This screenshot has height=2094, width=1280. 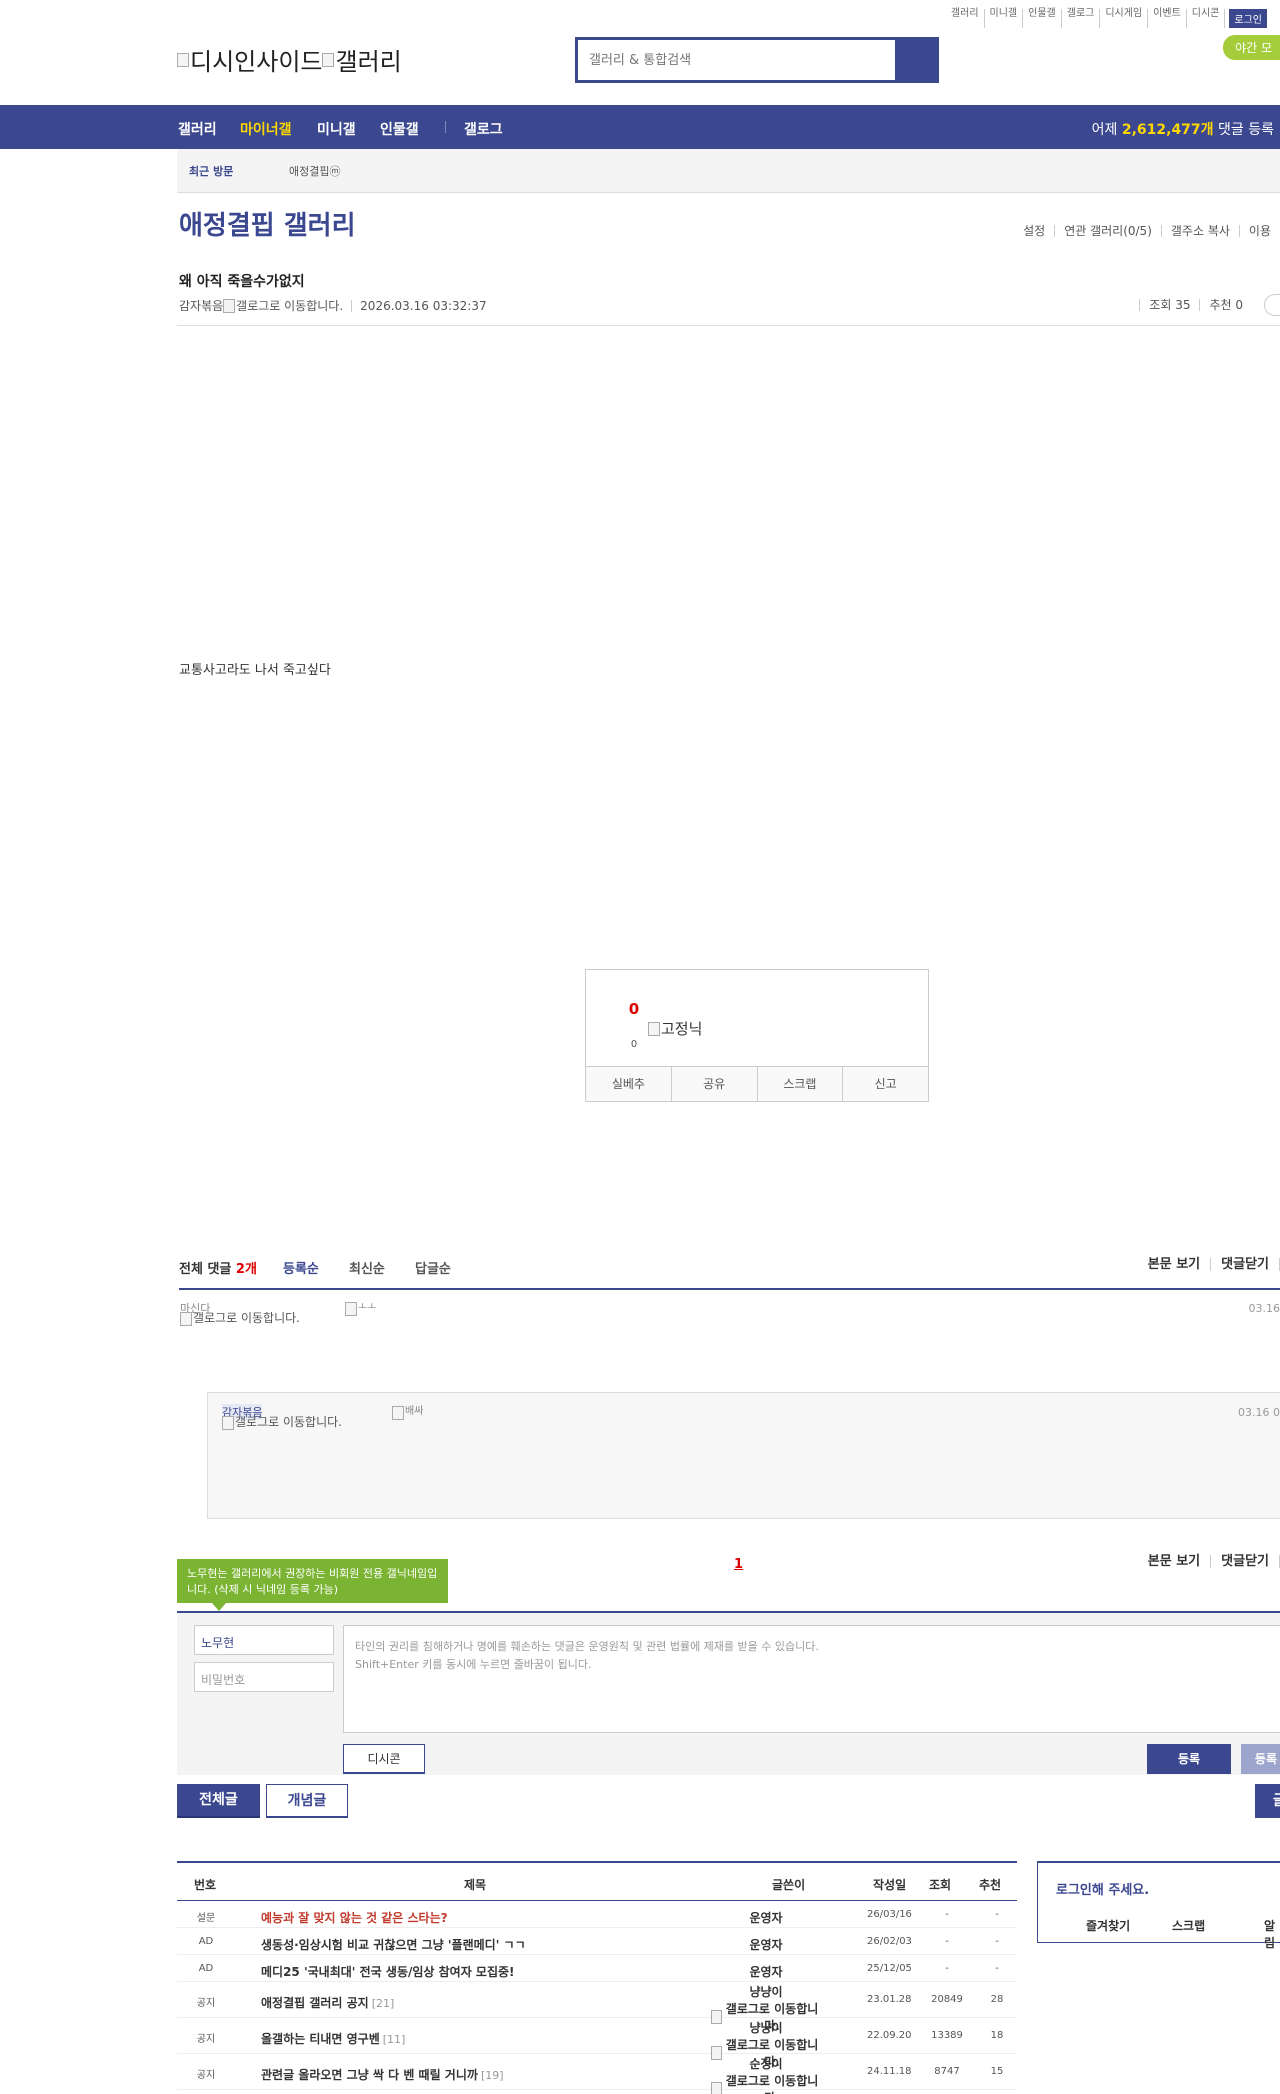 What do you see at coordinates (289, 305) in the screenshot?
I see `post-gallog-alt: 갤로그로 이동합니다.` at bounding box center [289, 305].